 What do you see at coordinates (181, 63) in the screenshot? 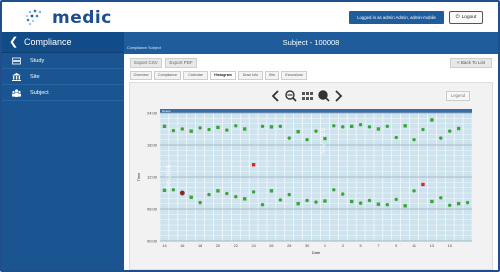
I see `export-pdf-button: Export PDF` at bounding box center [181, 63].